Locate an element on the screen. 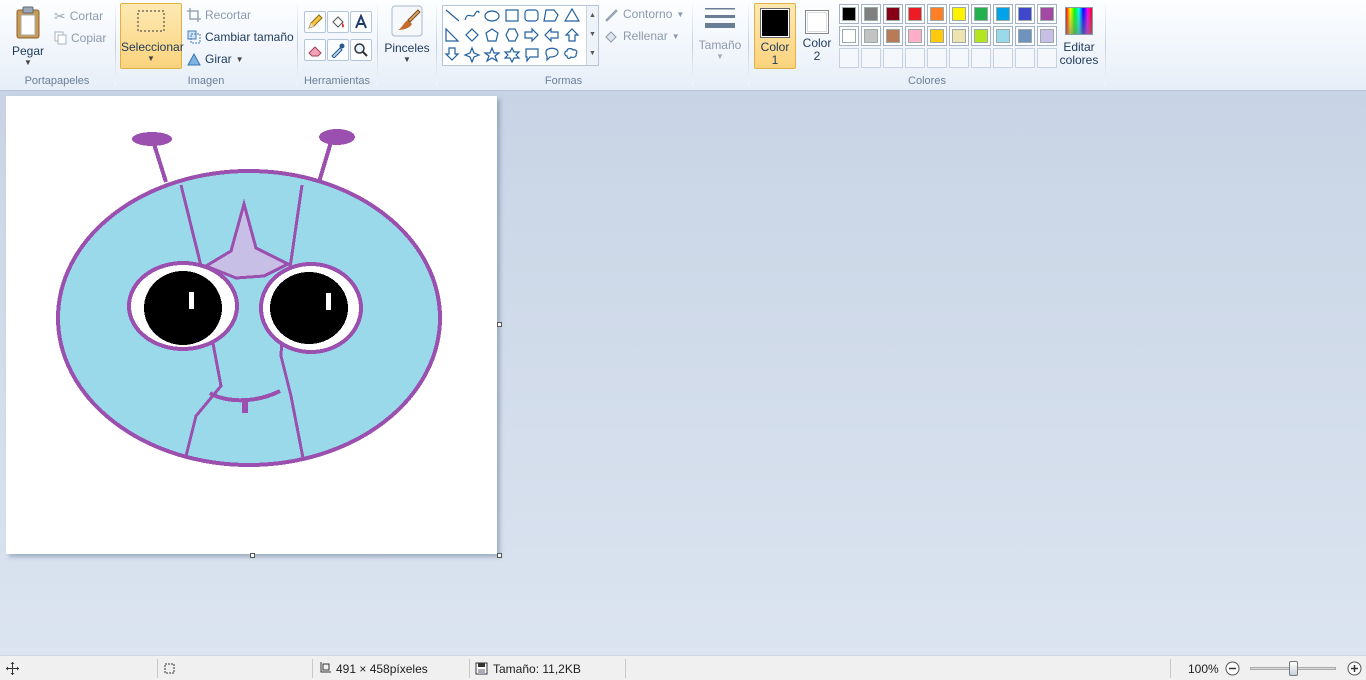 This screenshot has height=680, width=1366. minus-circle-icon is located at coordinates (1232, 668).